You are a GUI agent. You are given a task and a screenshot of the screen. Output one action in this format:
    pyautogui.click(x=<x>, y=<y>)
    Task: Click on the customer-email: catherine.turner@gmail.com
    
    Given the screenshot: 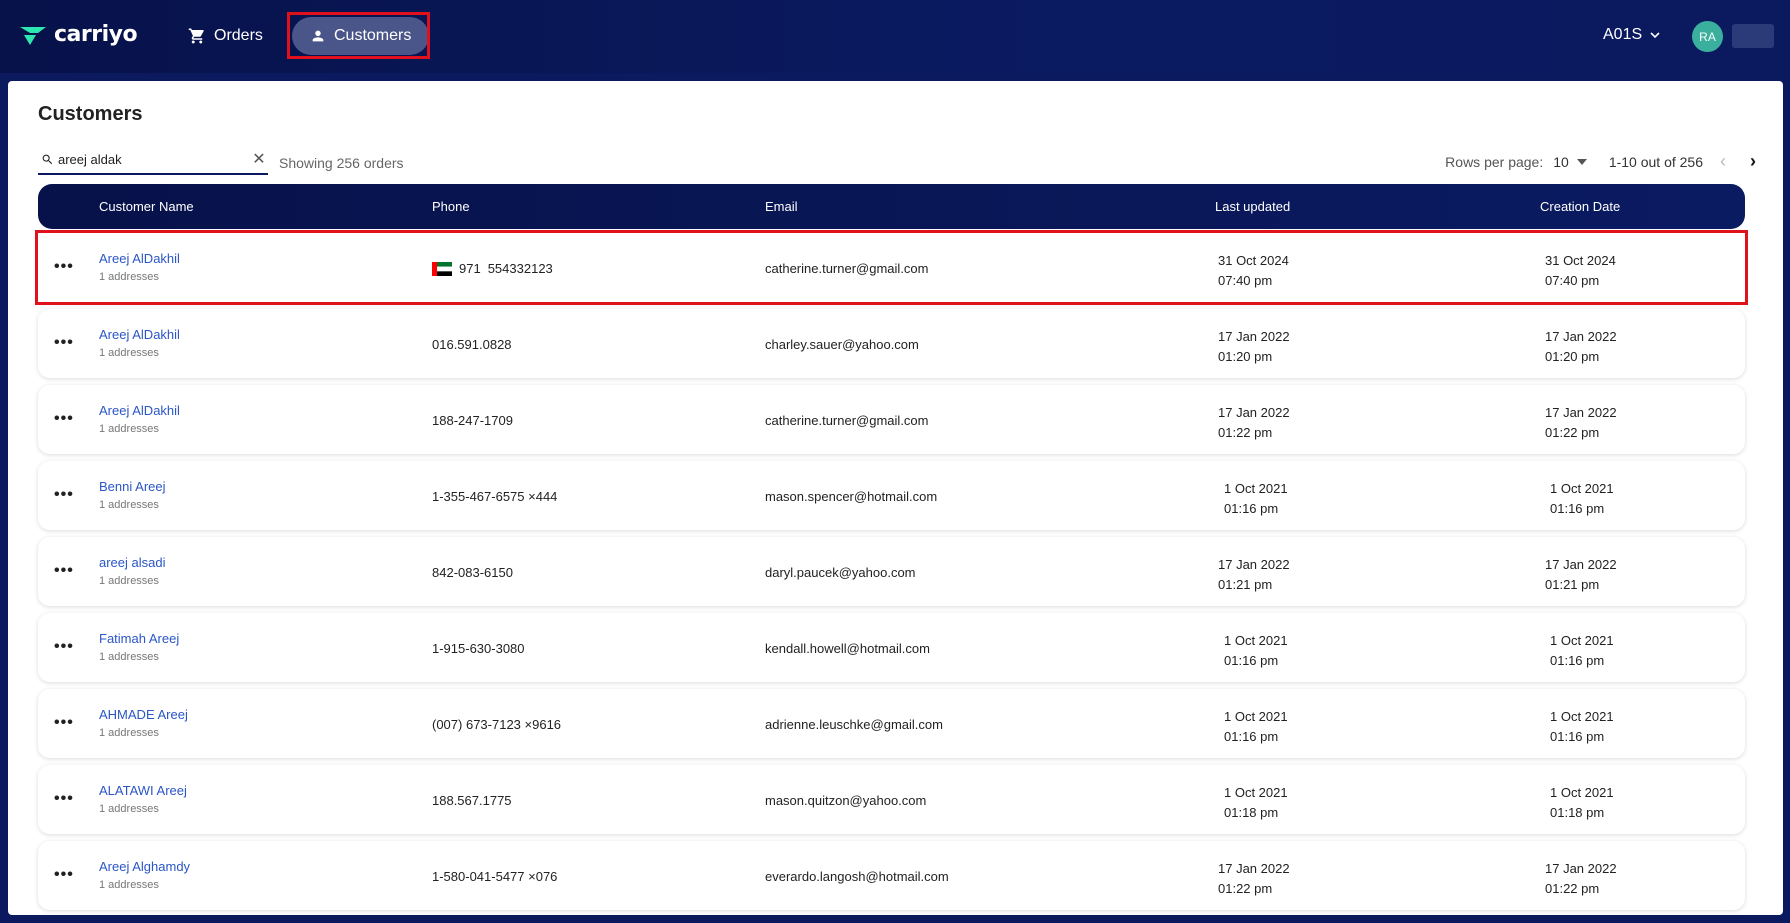 What is the action you would take?
    pyautogui.click(x=847, y=268)
    